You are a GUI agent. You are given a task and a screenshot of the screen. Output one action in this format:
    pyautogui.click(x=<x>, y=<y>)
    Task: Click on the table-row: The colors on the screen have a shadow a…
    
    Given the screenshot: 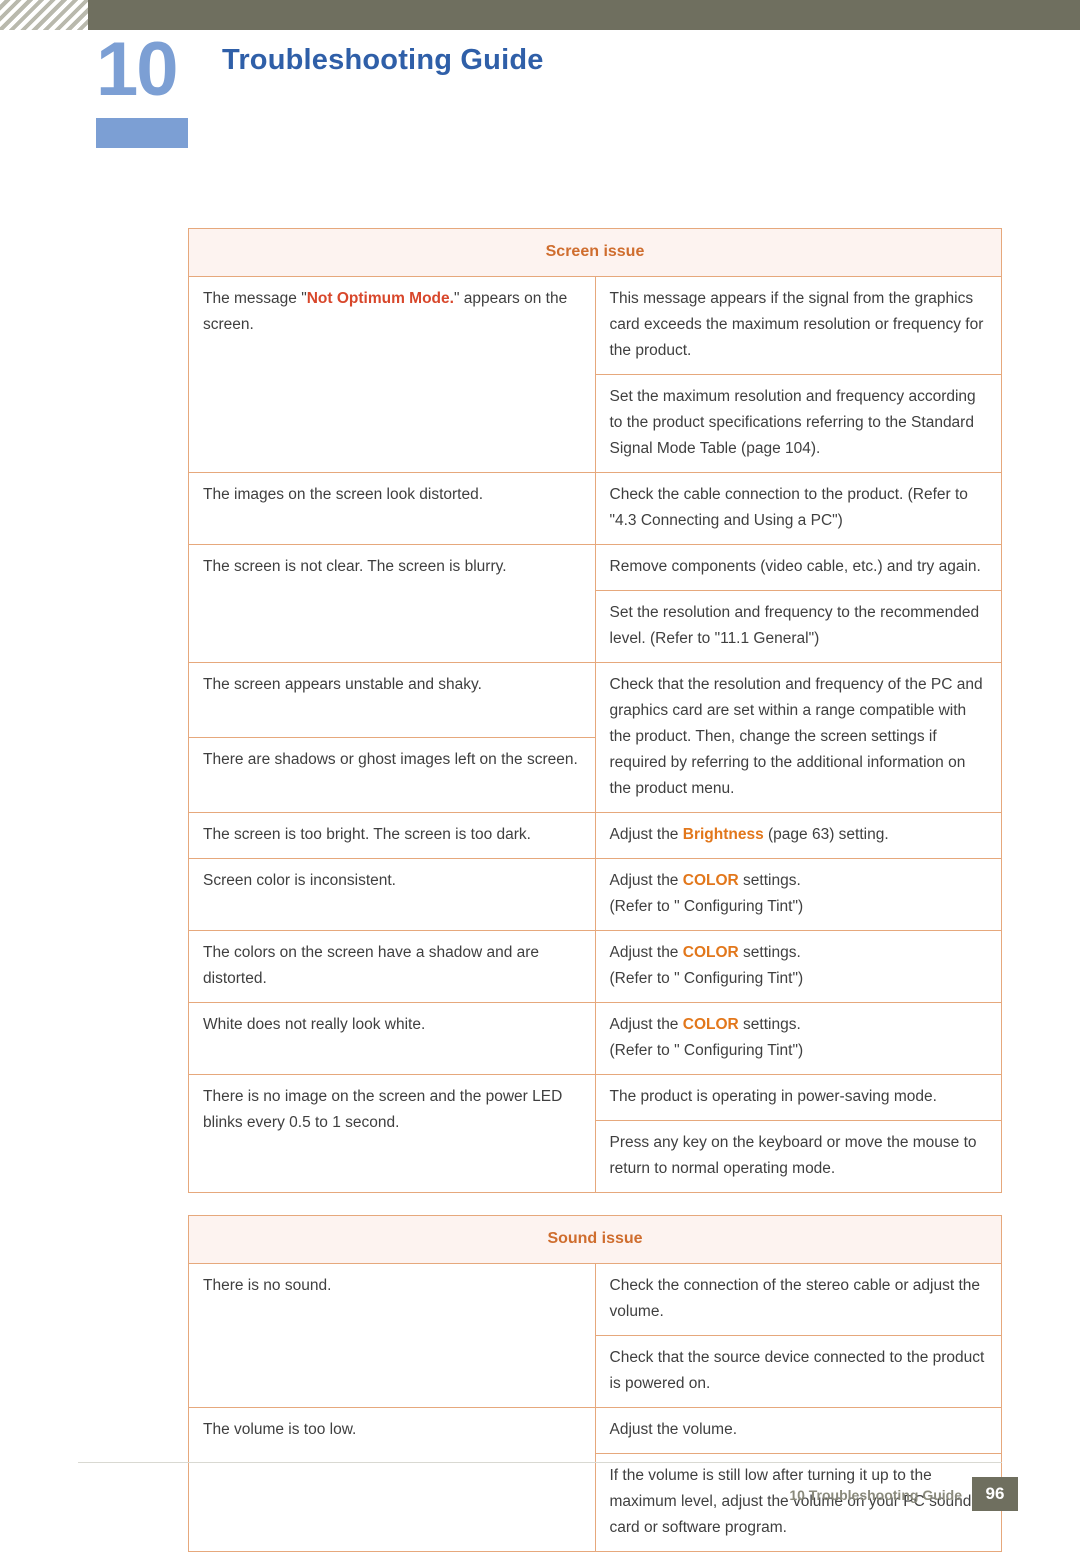 What is the action you would take?
    pyautogui.click(x=595, y=966)
    